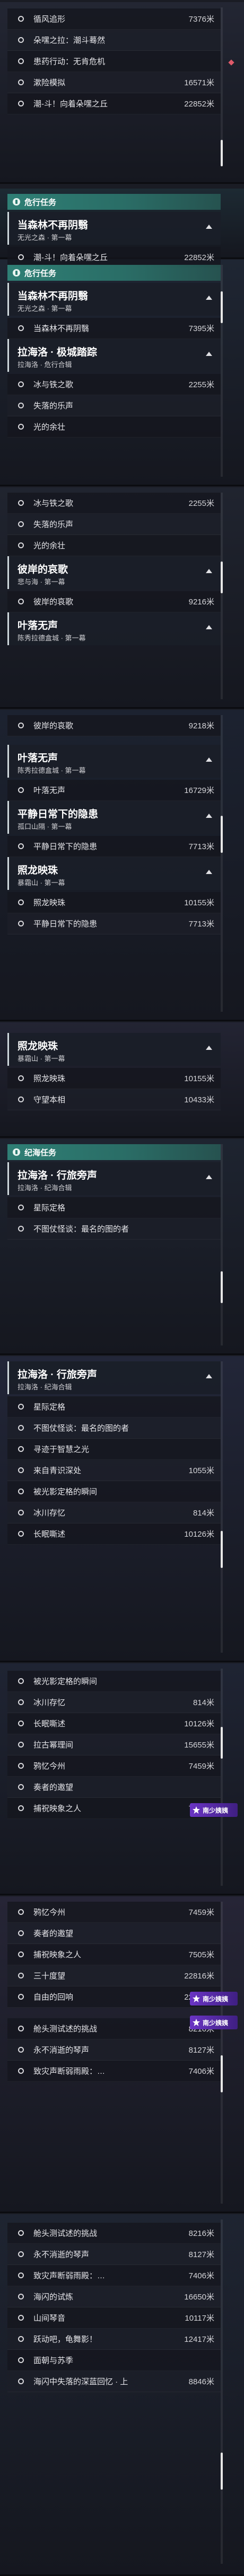  What do you see at coordinates (114, 2360) in the screenshot?
I see `quest-row: 面朝与苏季` at bounding box center [114, 2360].